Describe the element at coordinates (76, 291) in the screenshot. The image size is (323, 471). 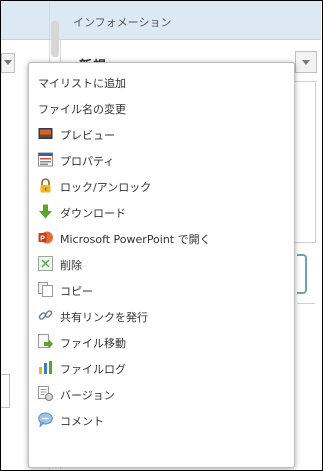
I see `menu-item-label: コピー` at that location.